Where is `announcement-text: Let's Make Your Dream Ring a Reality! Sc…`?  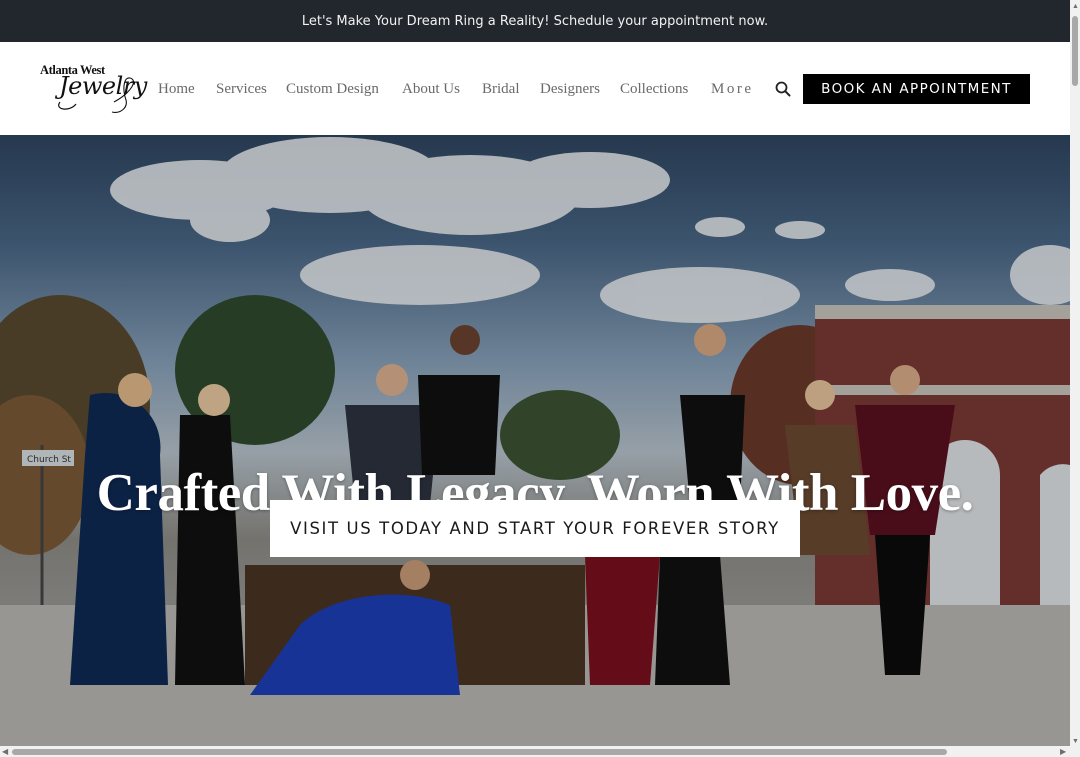
announcement-text: Let's Make Your Dream Ring a Reality! Sc… is located at coordinates (535, 21).